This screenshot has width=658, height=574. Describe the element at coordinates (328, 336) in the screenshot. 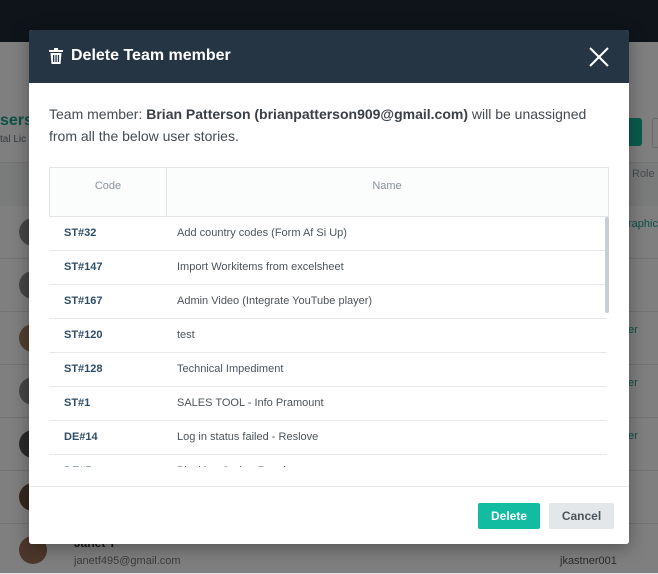

I see `table-row: ST#120 test` at that location.